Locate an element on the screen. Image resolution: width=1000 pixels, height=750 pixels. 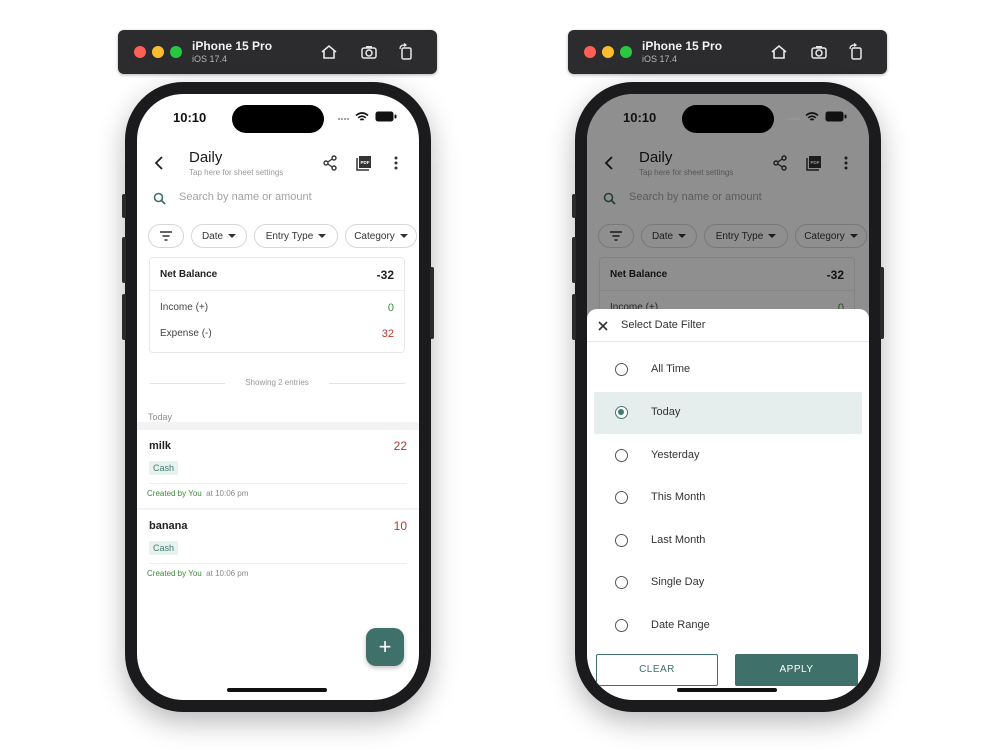
net-balance-label: Net Balance is located at coordinates (189, 274).